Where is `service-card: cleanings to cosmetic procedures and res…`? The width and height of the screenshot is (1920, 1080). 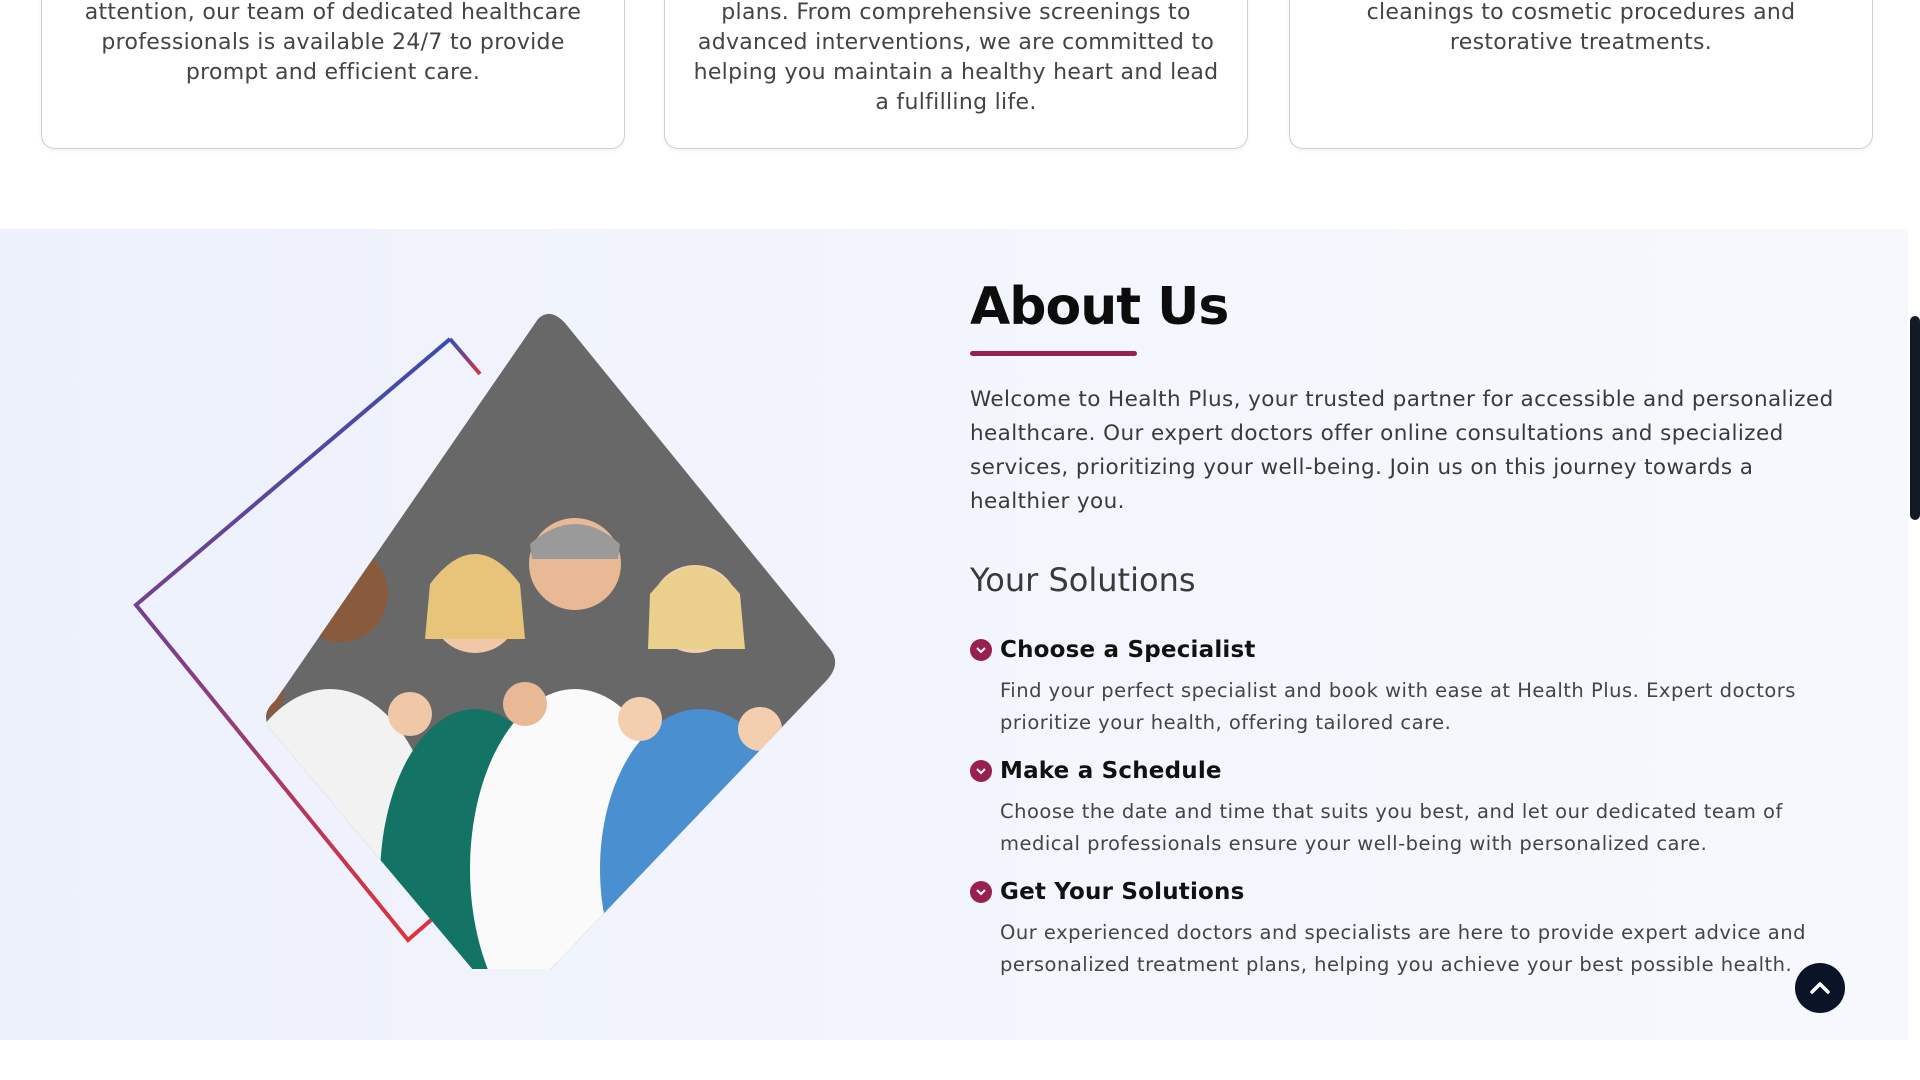 service-card: cleanings to cosmetic procedures and res… is located at coordinates (1581, 74).